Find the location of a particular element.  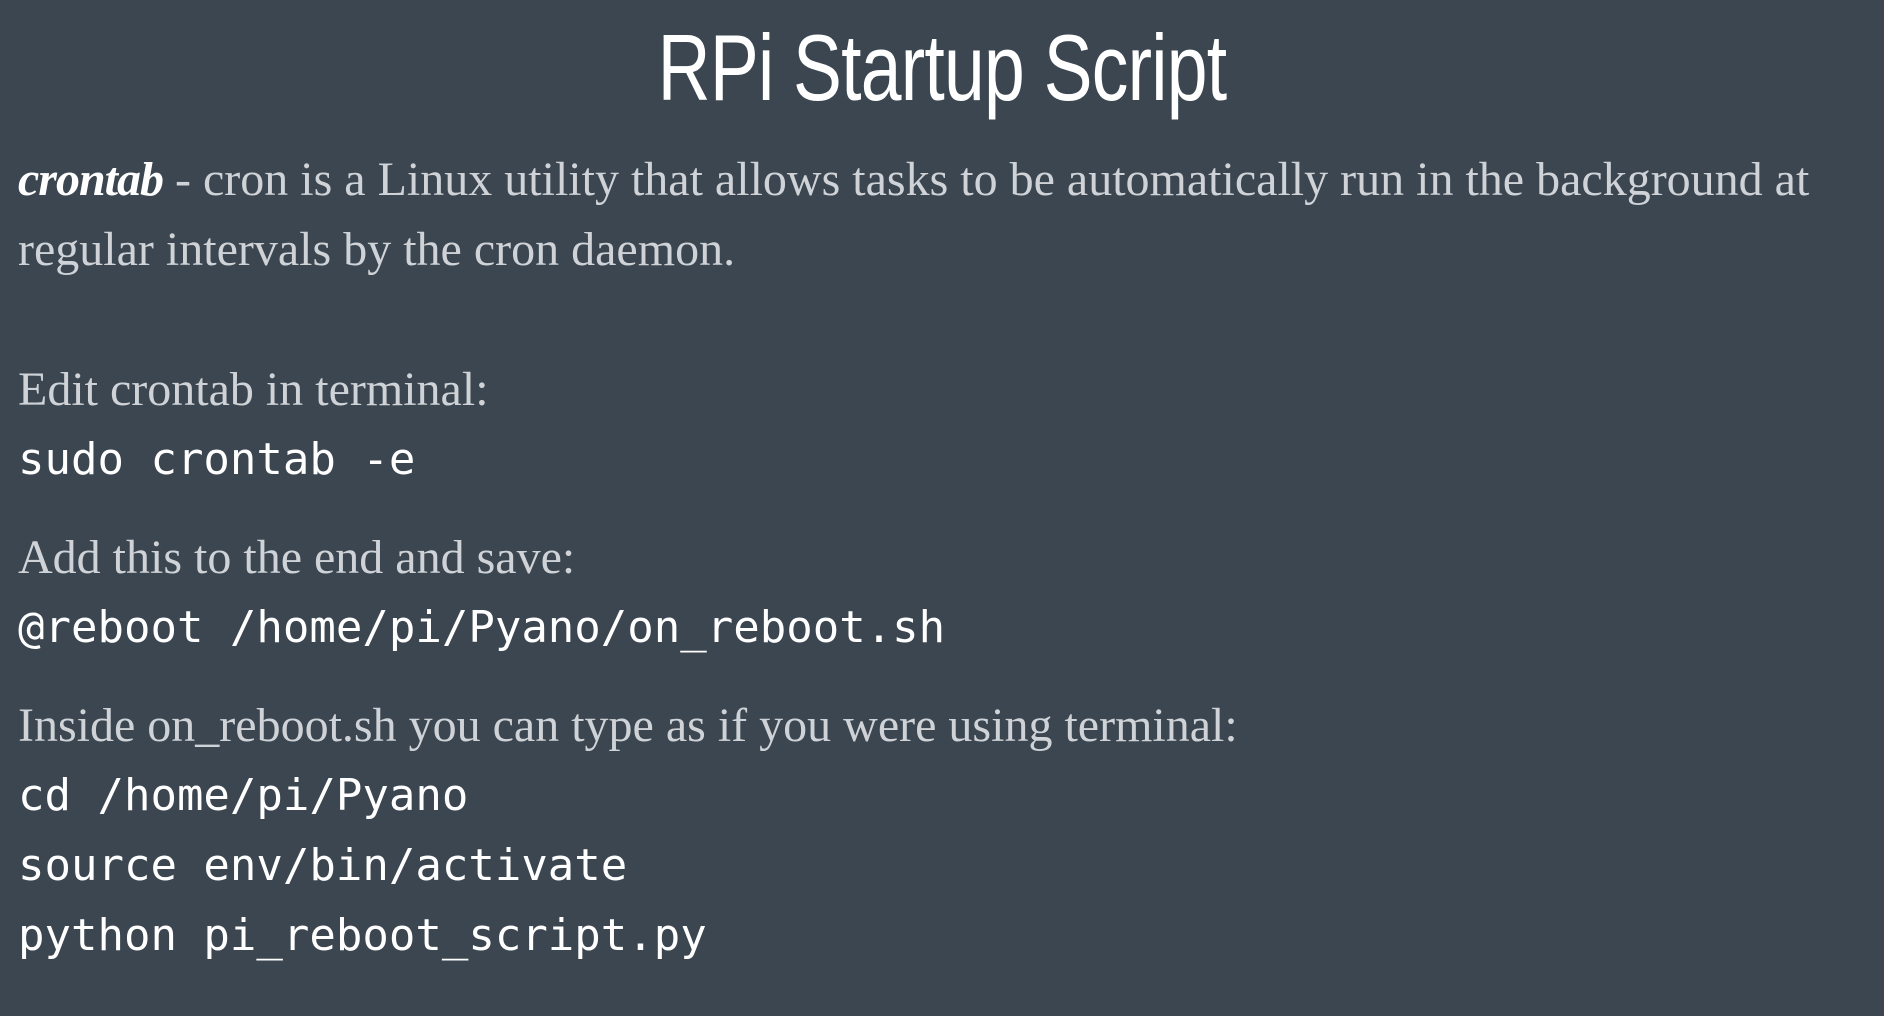

step2-code: @reboot /home/pi/Pyano/on_reboot.sh is located at coordinates (482, 627).